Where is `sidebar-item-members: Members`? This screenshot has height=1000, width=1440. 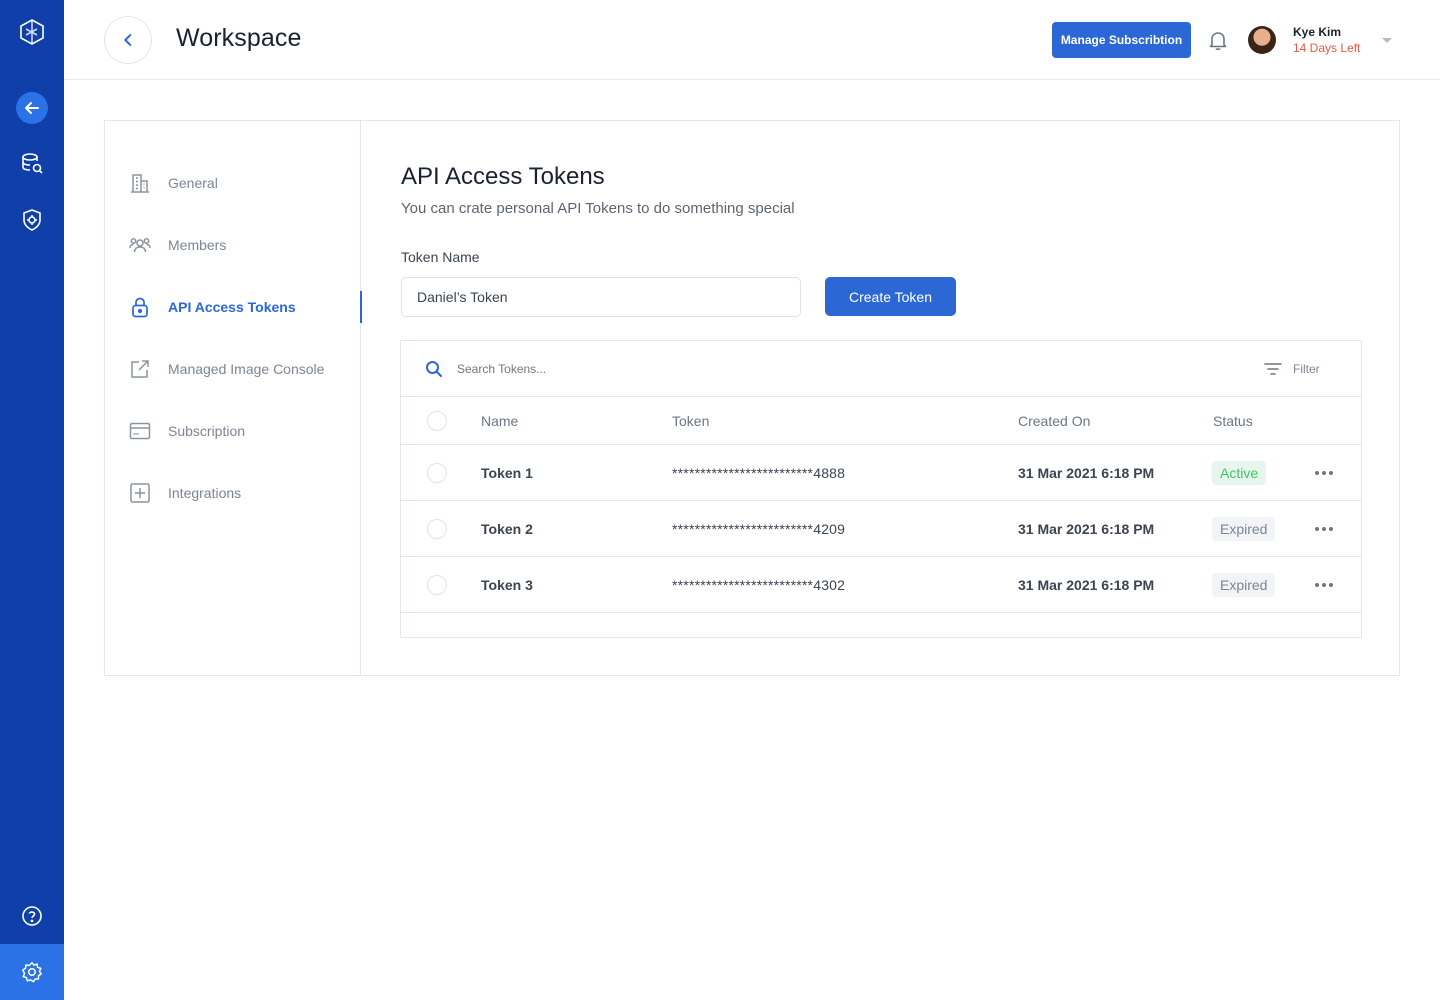 sidebar-item-members: Members is located at coordinates (233, 245).